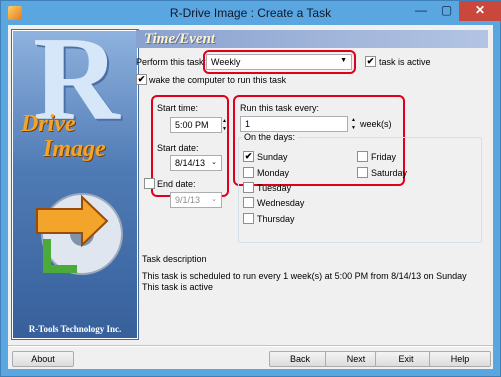  Describe the element at coordinates (178, 108) in the screenshot. I see `start-time-label: Start time:` at that location.